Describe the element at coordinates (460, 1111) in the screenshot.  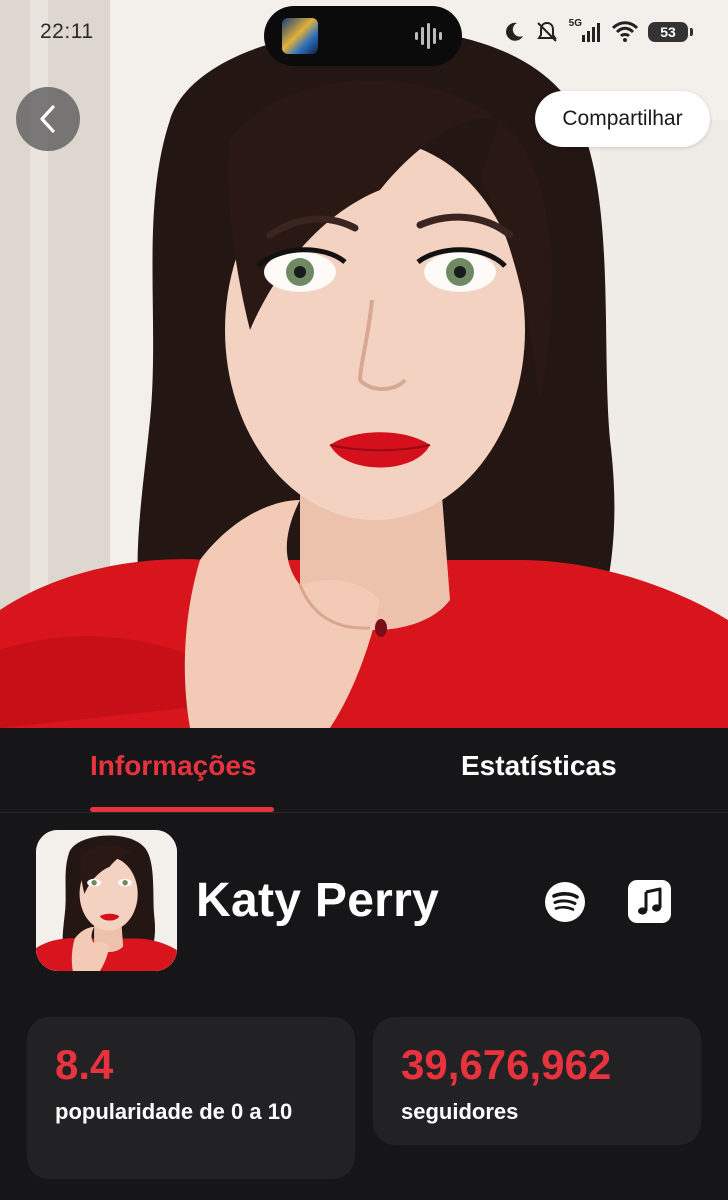
I see `followers-label: seguidores` at that location.